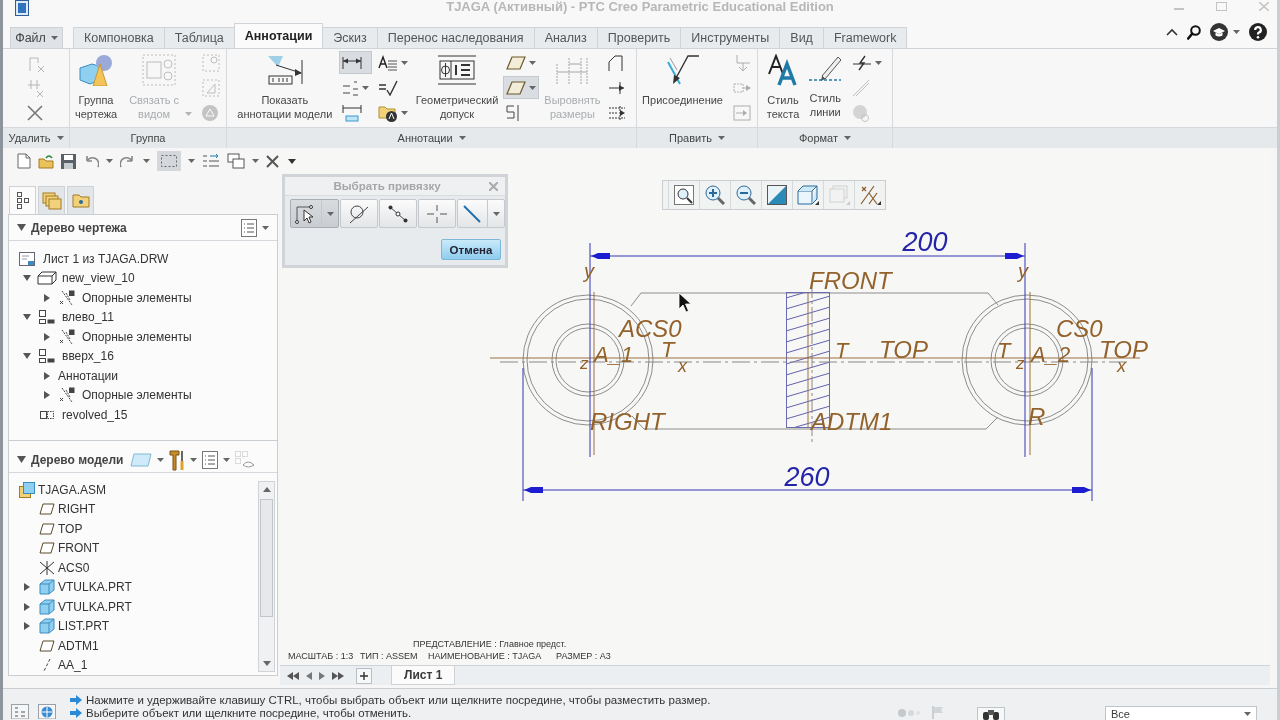 The image size is (1280, 720). I want to click on diagonal-square-icon, so click(777, 195).